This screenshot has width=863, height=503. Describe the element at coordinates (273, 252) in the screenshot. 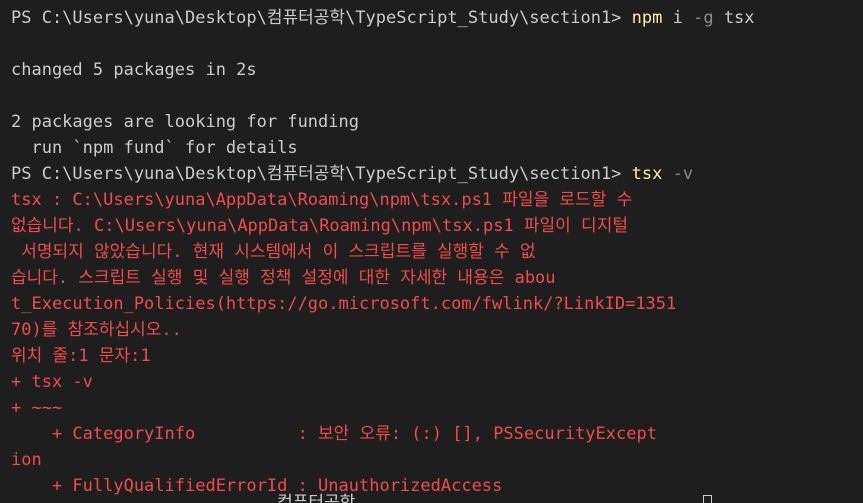

I see `error-line: 서명되지 않았습니다. 현재 시스템에서 이 스크립트를 실행할 수 없` at that location.